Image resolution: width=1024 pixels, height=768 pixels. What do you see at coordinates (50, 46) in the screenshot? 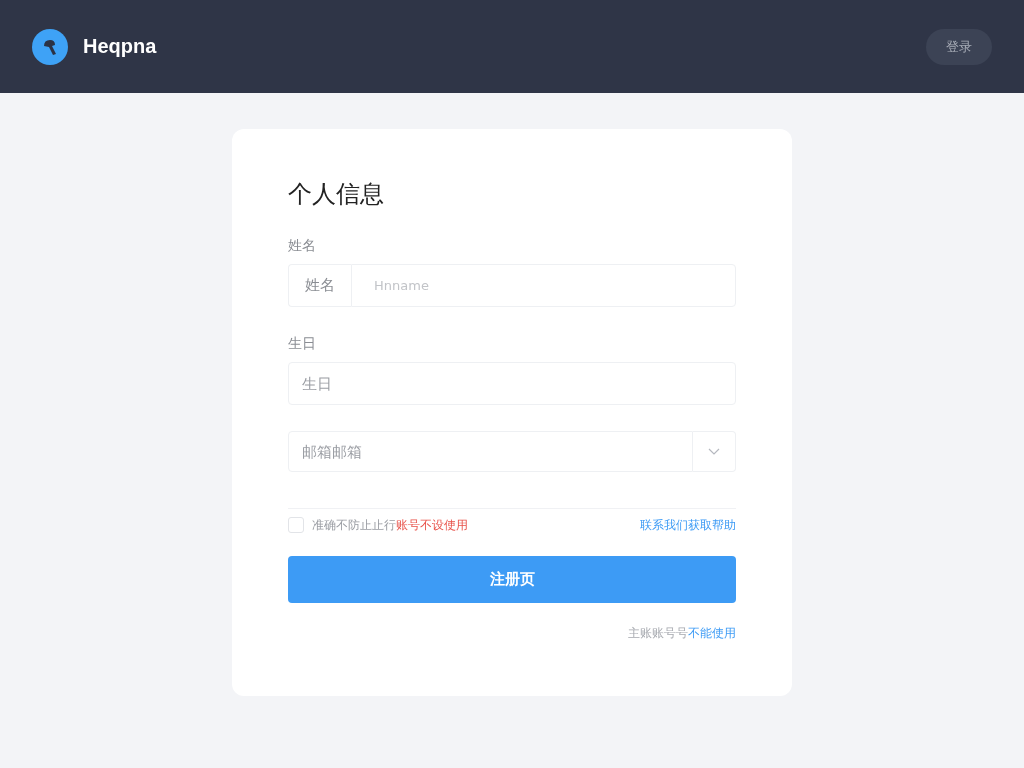
I see `logo-icon` at bounding box center [50, 46].